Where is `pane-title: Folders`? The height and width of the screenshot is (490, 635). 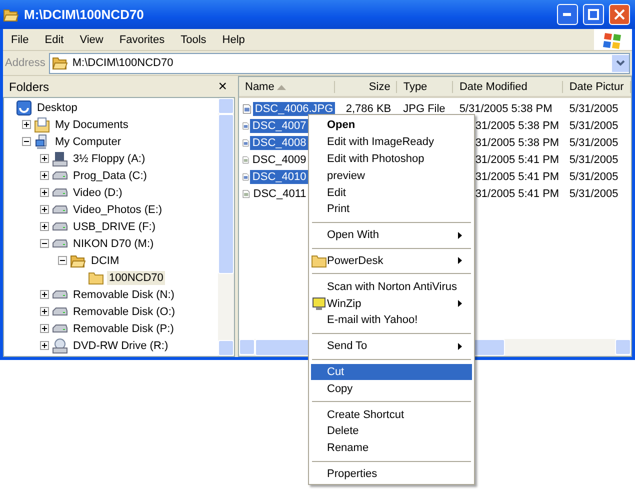 pane-title: Folders is located at coordinates (29, 87).